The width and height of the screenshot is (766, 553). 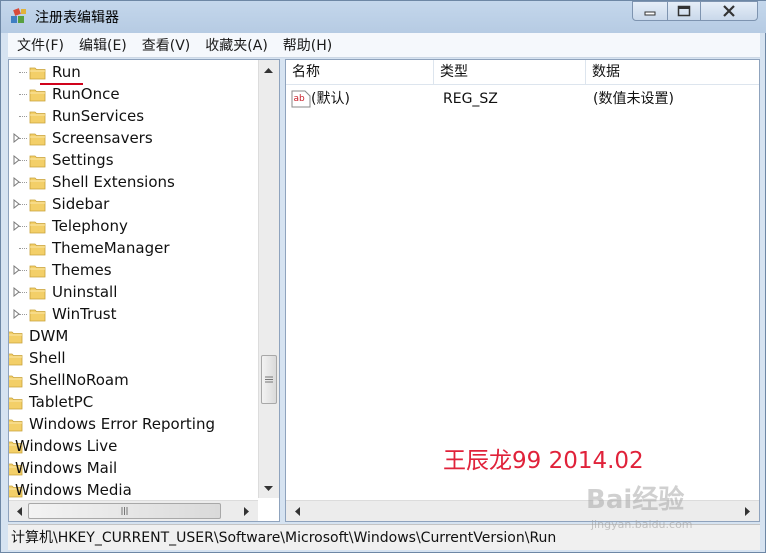 What do you see at coordinates (90, 226) in the screenshot?
I see `tree-item-label: Telephony` at bounding box center [90, 226].